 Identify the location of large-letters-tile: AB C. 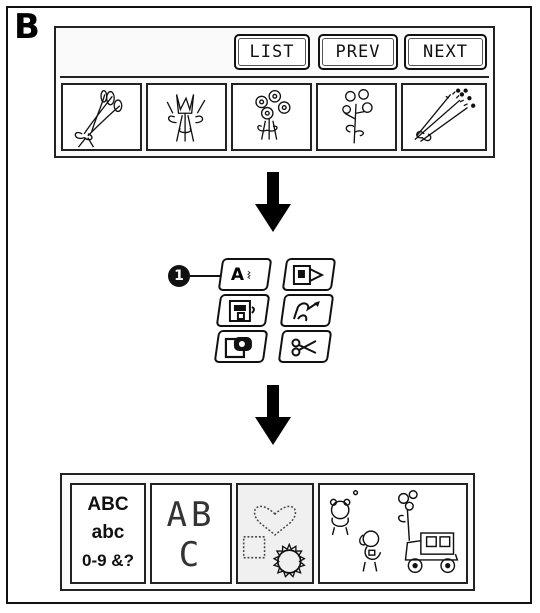
(191, 533).